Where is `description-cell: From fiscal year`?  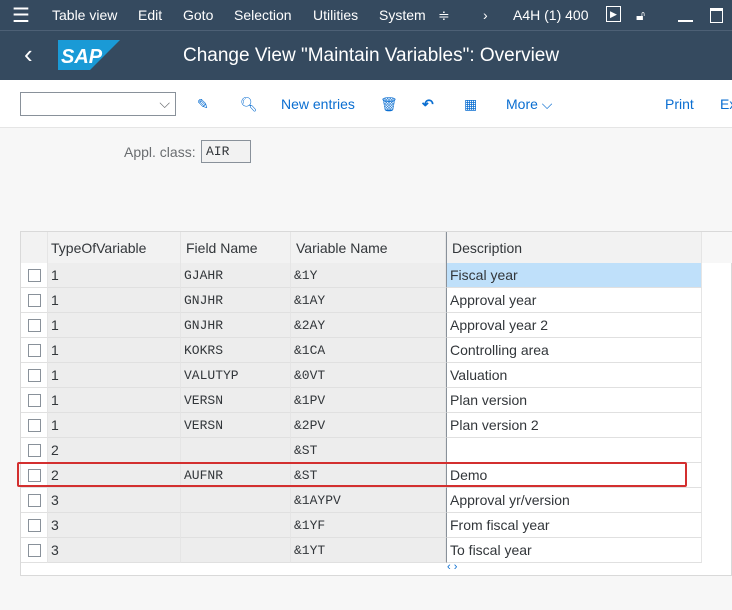 description-cell: From fiscal year is located at coordinates (574, 525).